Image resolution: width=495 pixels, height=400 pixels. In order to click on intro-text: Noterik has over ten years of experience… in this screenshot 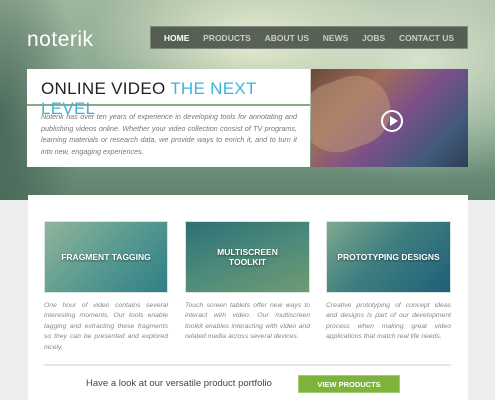, I will do `click(169, 134)`.